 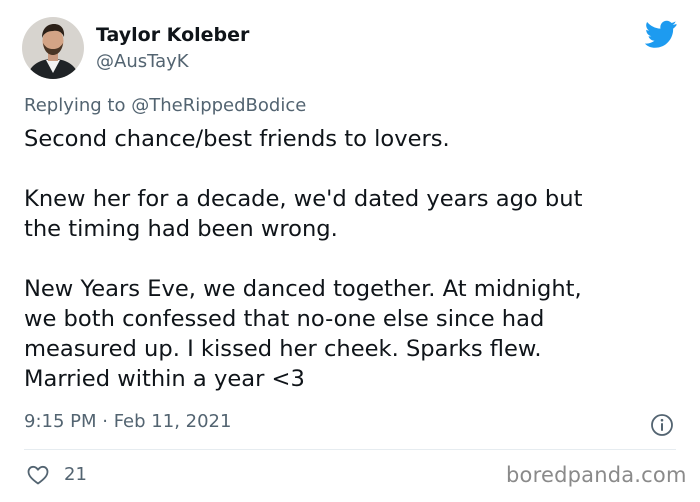 I want to click on tweet-text-line: the timing had been wrong., so click(x=181, y=229).